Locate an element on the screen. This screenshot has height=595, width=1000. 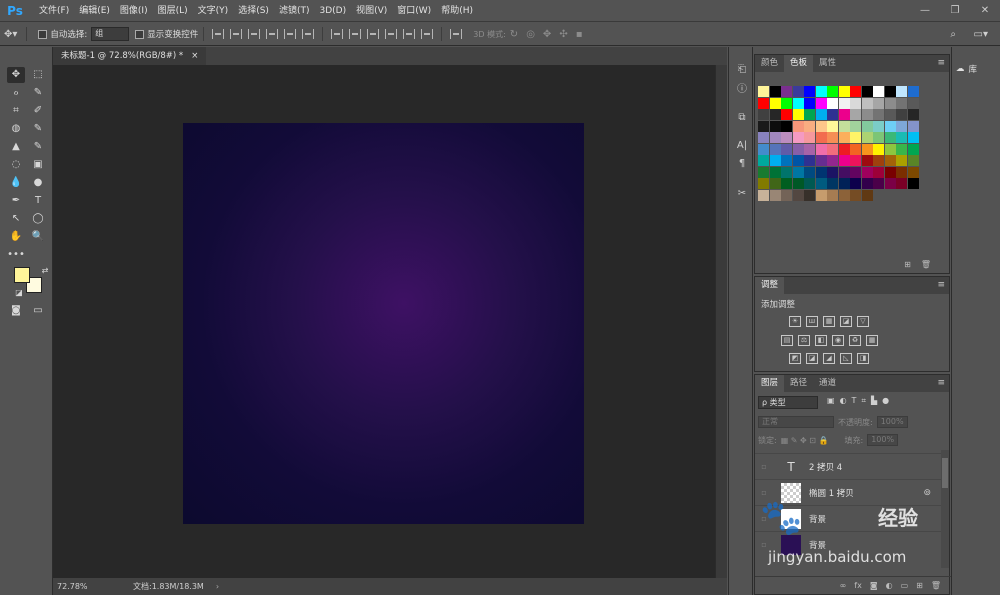
delete-layer-icon: 🗑 is located at coordinates (936, 585).